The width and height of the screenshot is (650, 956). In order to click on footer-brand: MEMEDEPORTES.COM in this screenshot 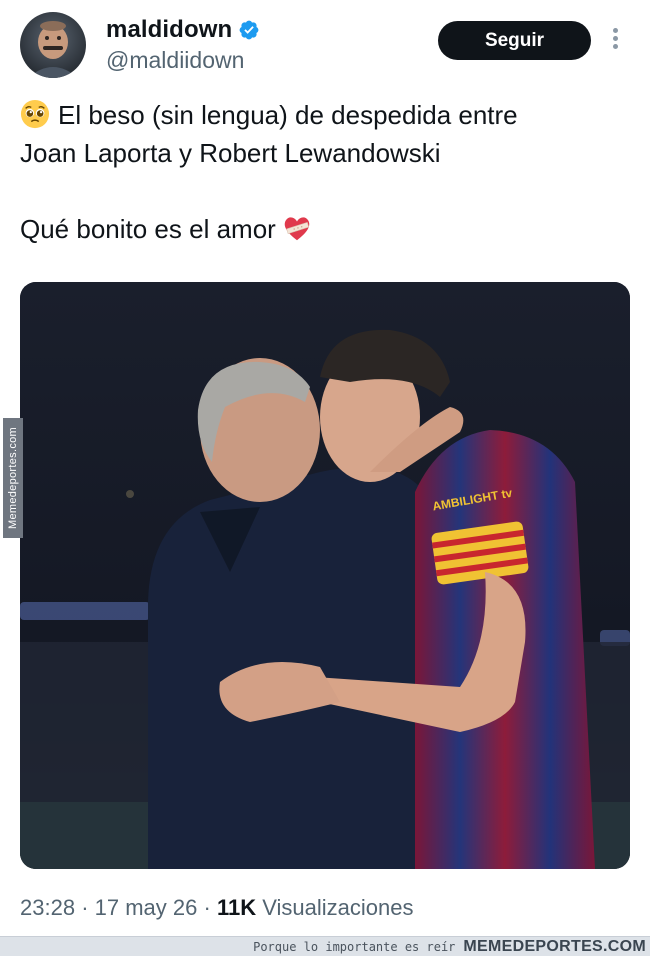, I will do `click(554, 946)`.